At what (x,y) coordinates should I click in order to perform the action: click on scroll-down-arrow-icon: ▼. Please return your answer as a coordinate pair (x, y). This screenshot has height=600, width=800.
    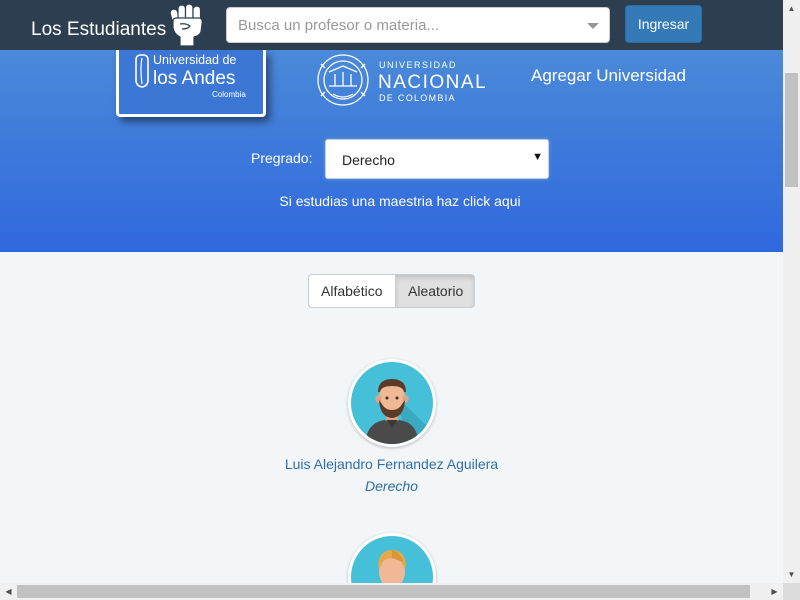
    Looking at the image, I should click on (791, 574).